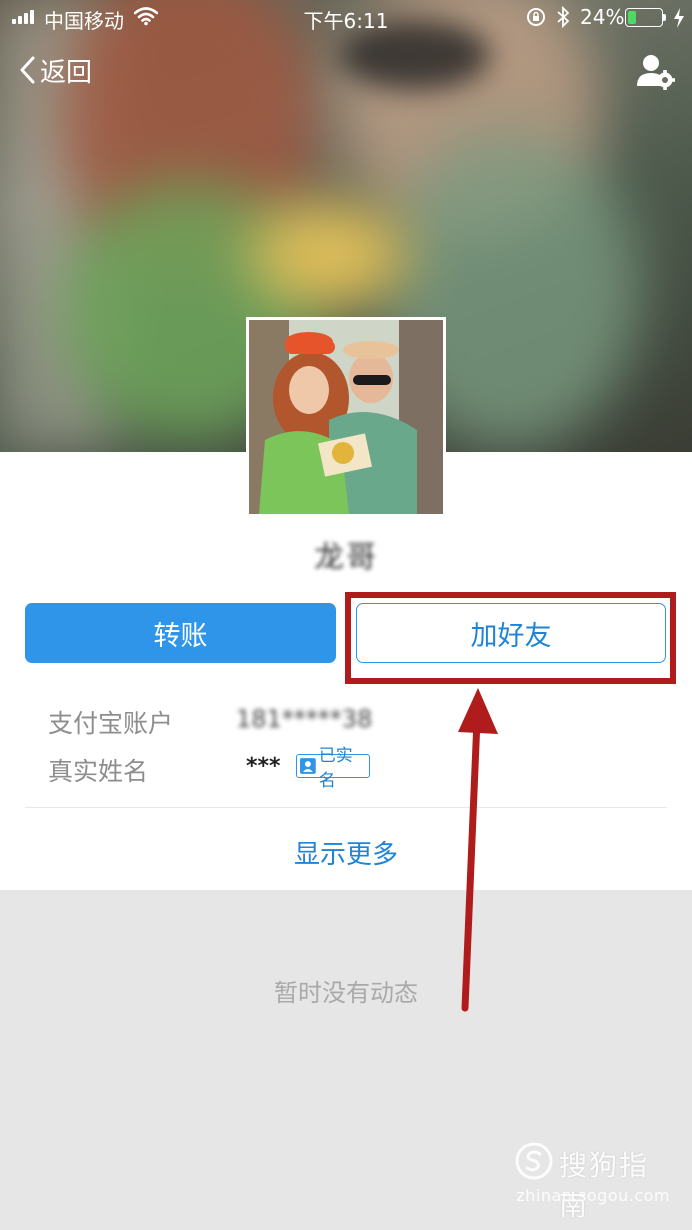 Image resolution: width=692 pixels, height=1230 pixels. I want to click on user-settings-icon, so click(656, 72).